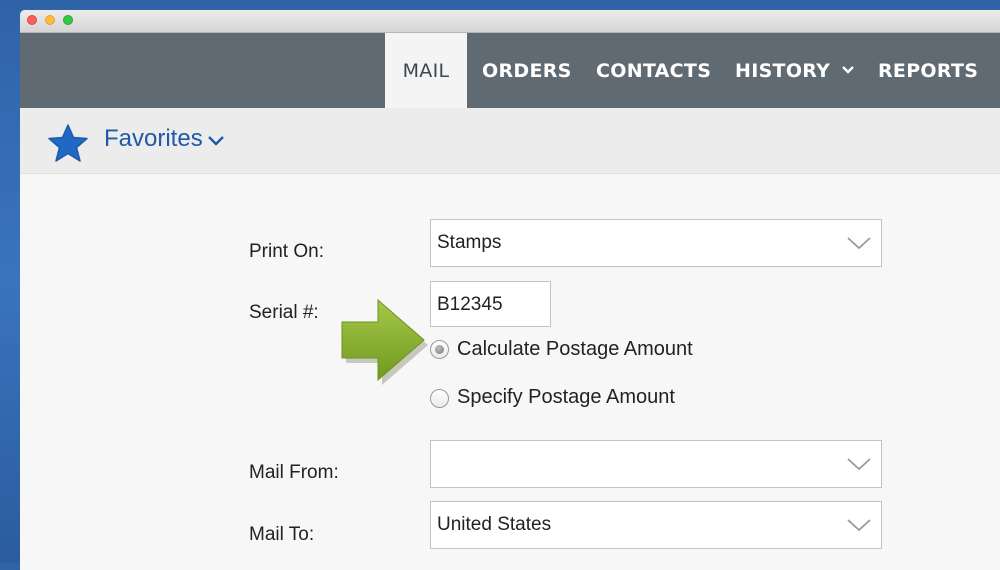 Image resolution: width=1000 pixels, height=570 pixels. What do you see at coordinates (656, 525) in the screenshot?
I see `mail-to-select: United States` at bounding box center [656, 525].